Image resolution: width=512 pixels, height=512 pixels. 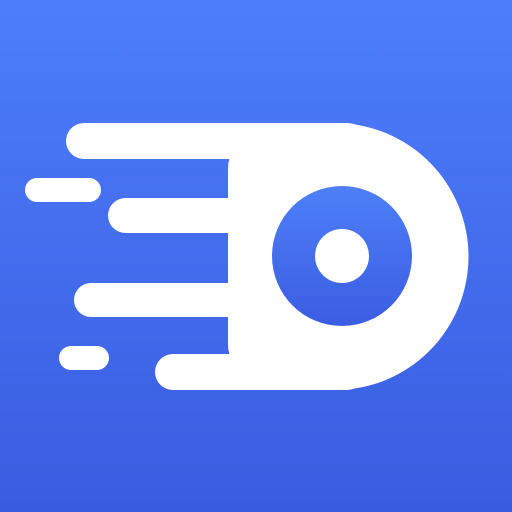 What do you see at coordinates (63, 190) in the screenshot?
I see `streak-short-upper` at bounding box center [63, 190].